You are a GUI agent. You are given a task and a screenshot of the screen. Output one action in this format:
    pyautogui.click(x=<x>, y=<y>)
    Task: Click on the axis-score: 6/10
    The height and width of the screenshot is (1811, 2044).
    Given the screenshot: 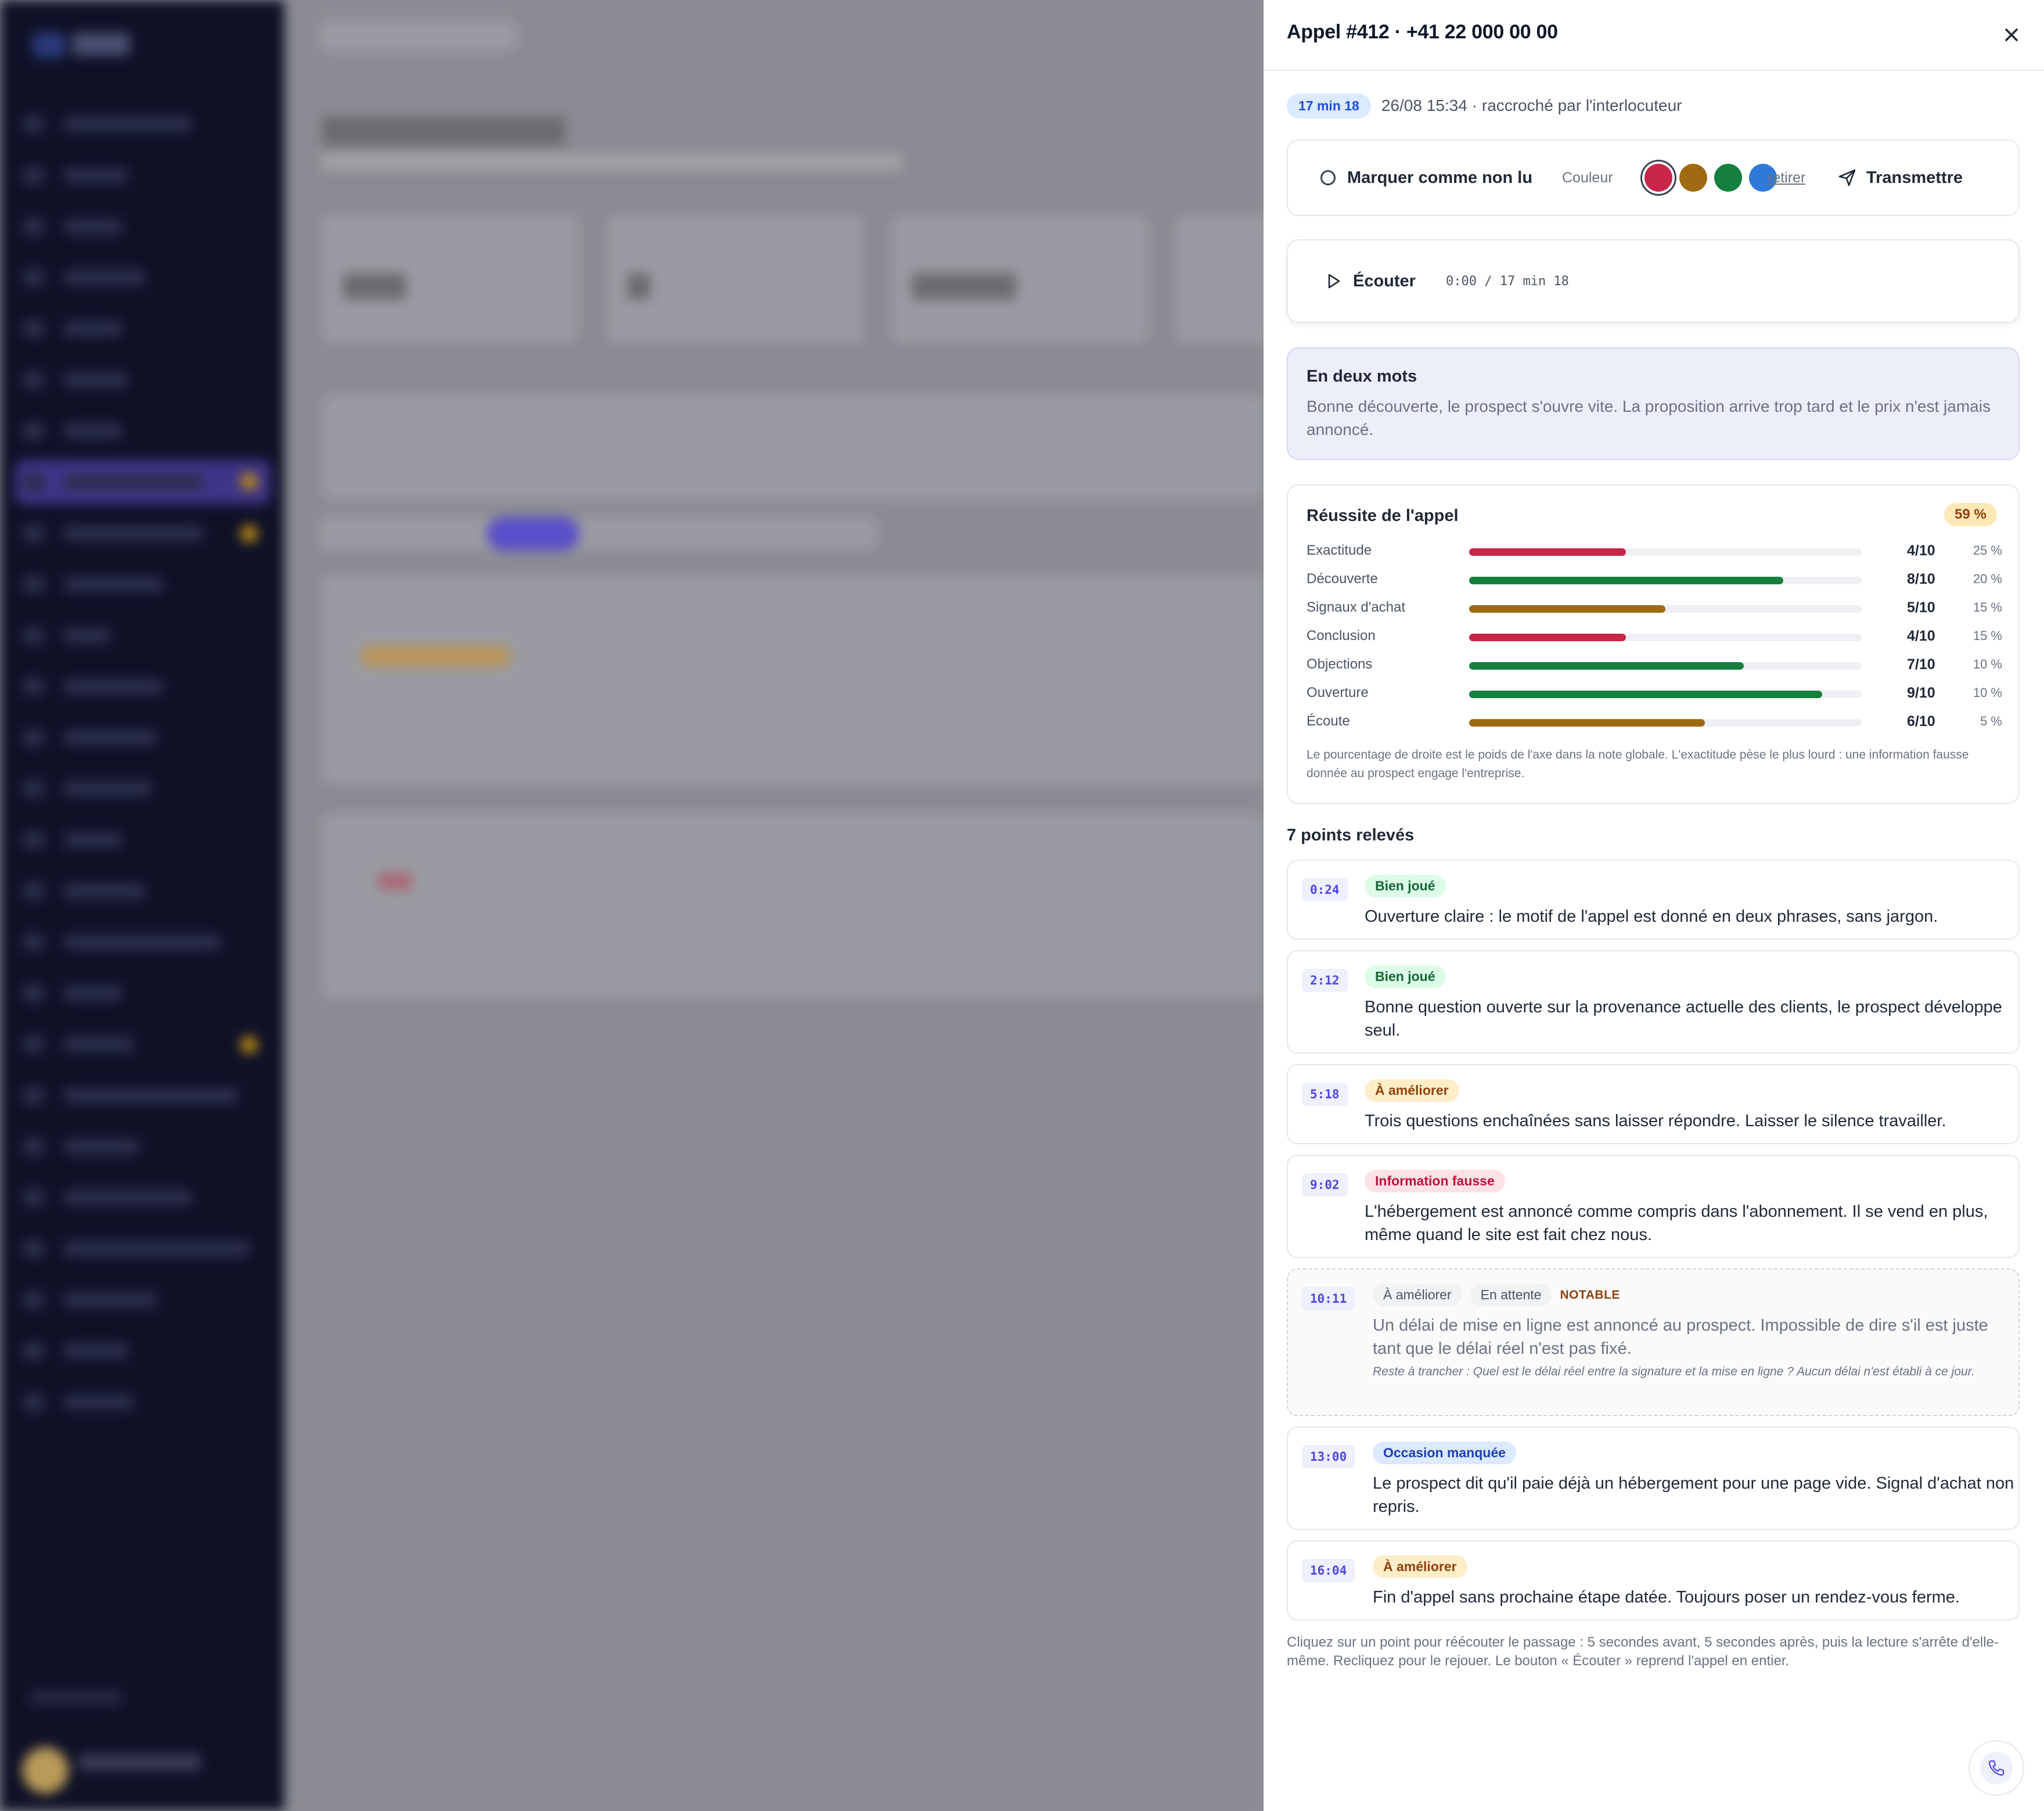 What is the action you would take?
    pyautogui.click(x=1921, y=721)
    